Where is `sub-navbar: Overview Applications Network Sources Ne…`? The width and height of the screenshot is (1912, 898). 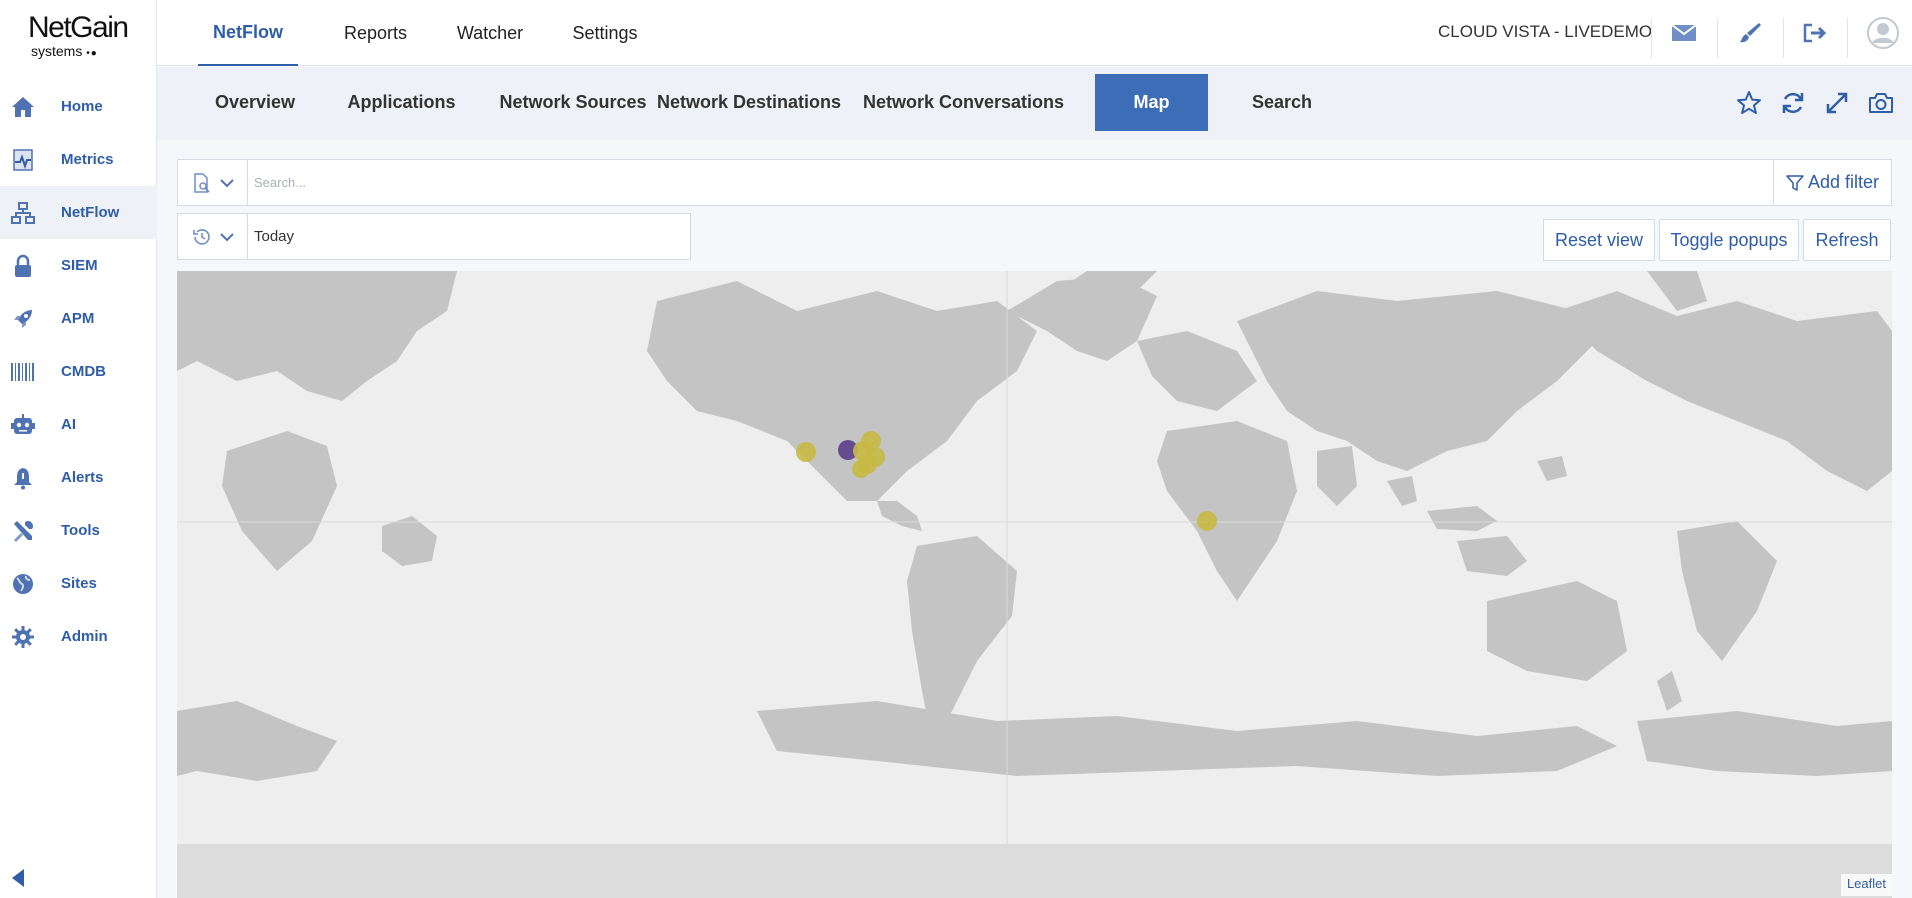 sub-navbar: Overview Applications Network Sources Ne… is located at coordinates (1034, 103).